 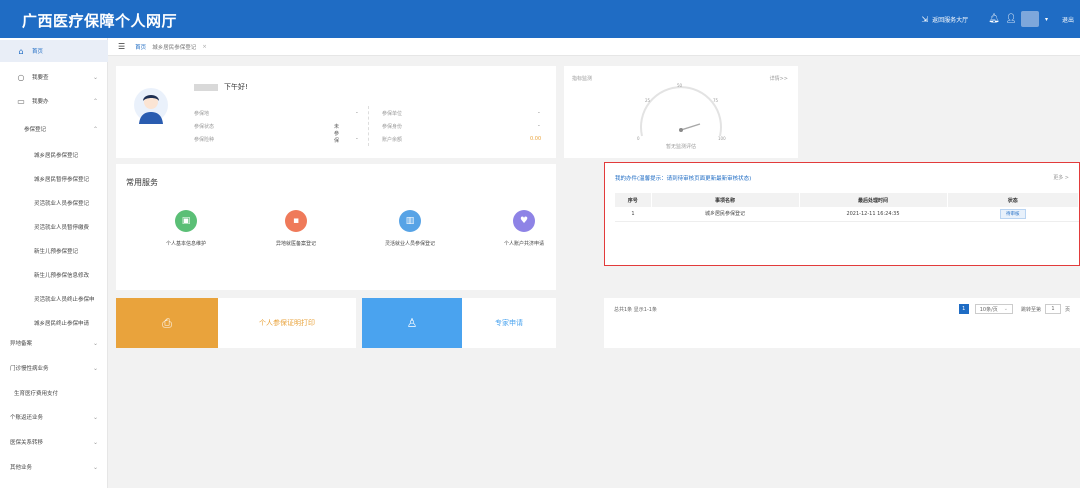 What do you see at coordinates (204, 47) in the screenshot?
I see `close-icon: ×` at bounding box center [204, 47].